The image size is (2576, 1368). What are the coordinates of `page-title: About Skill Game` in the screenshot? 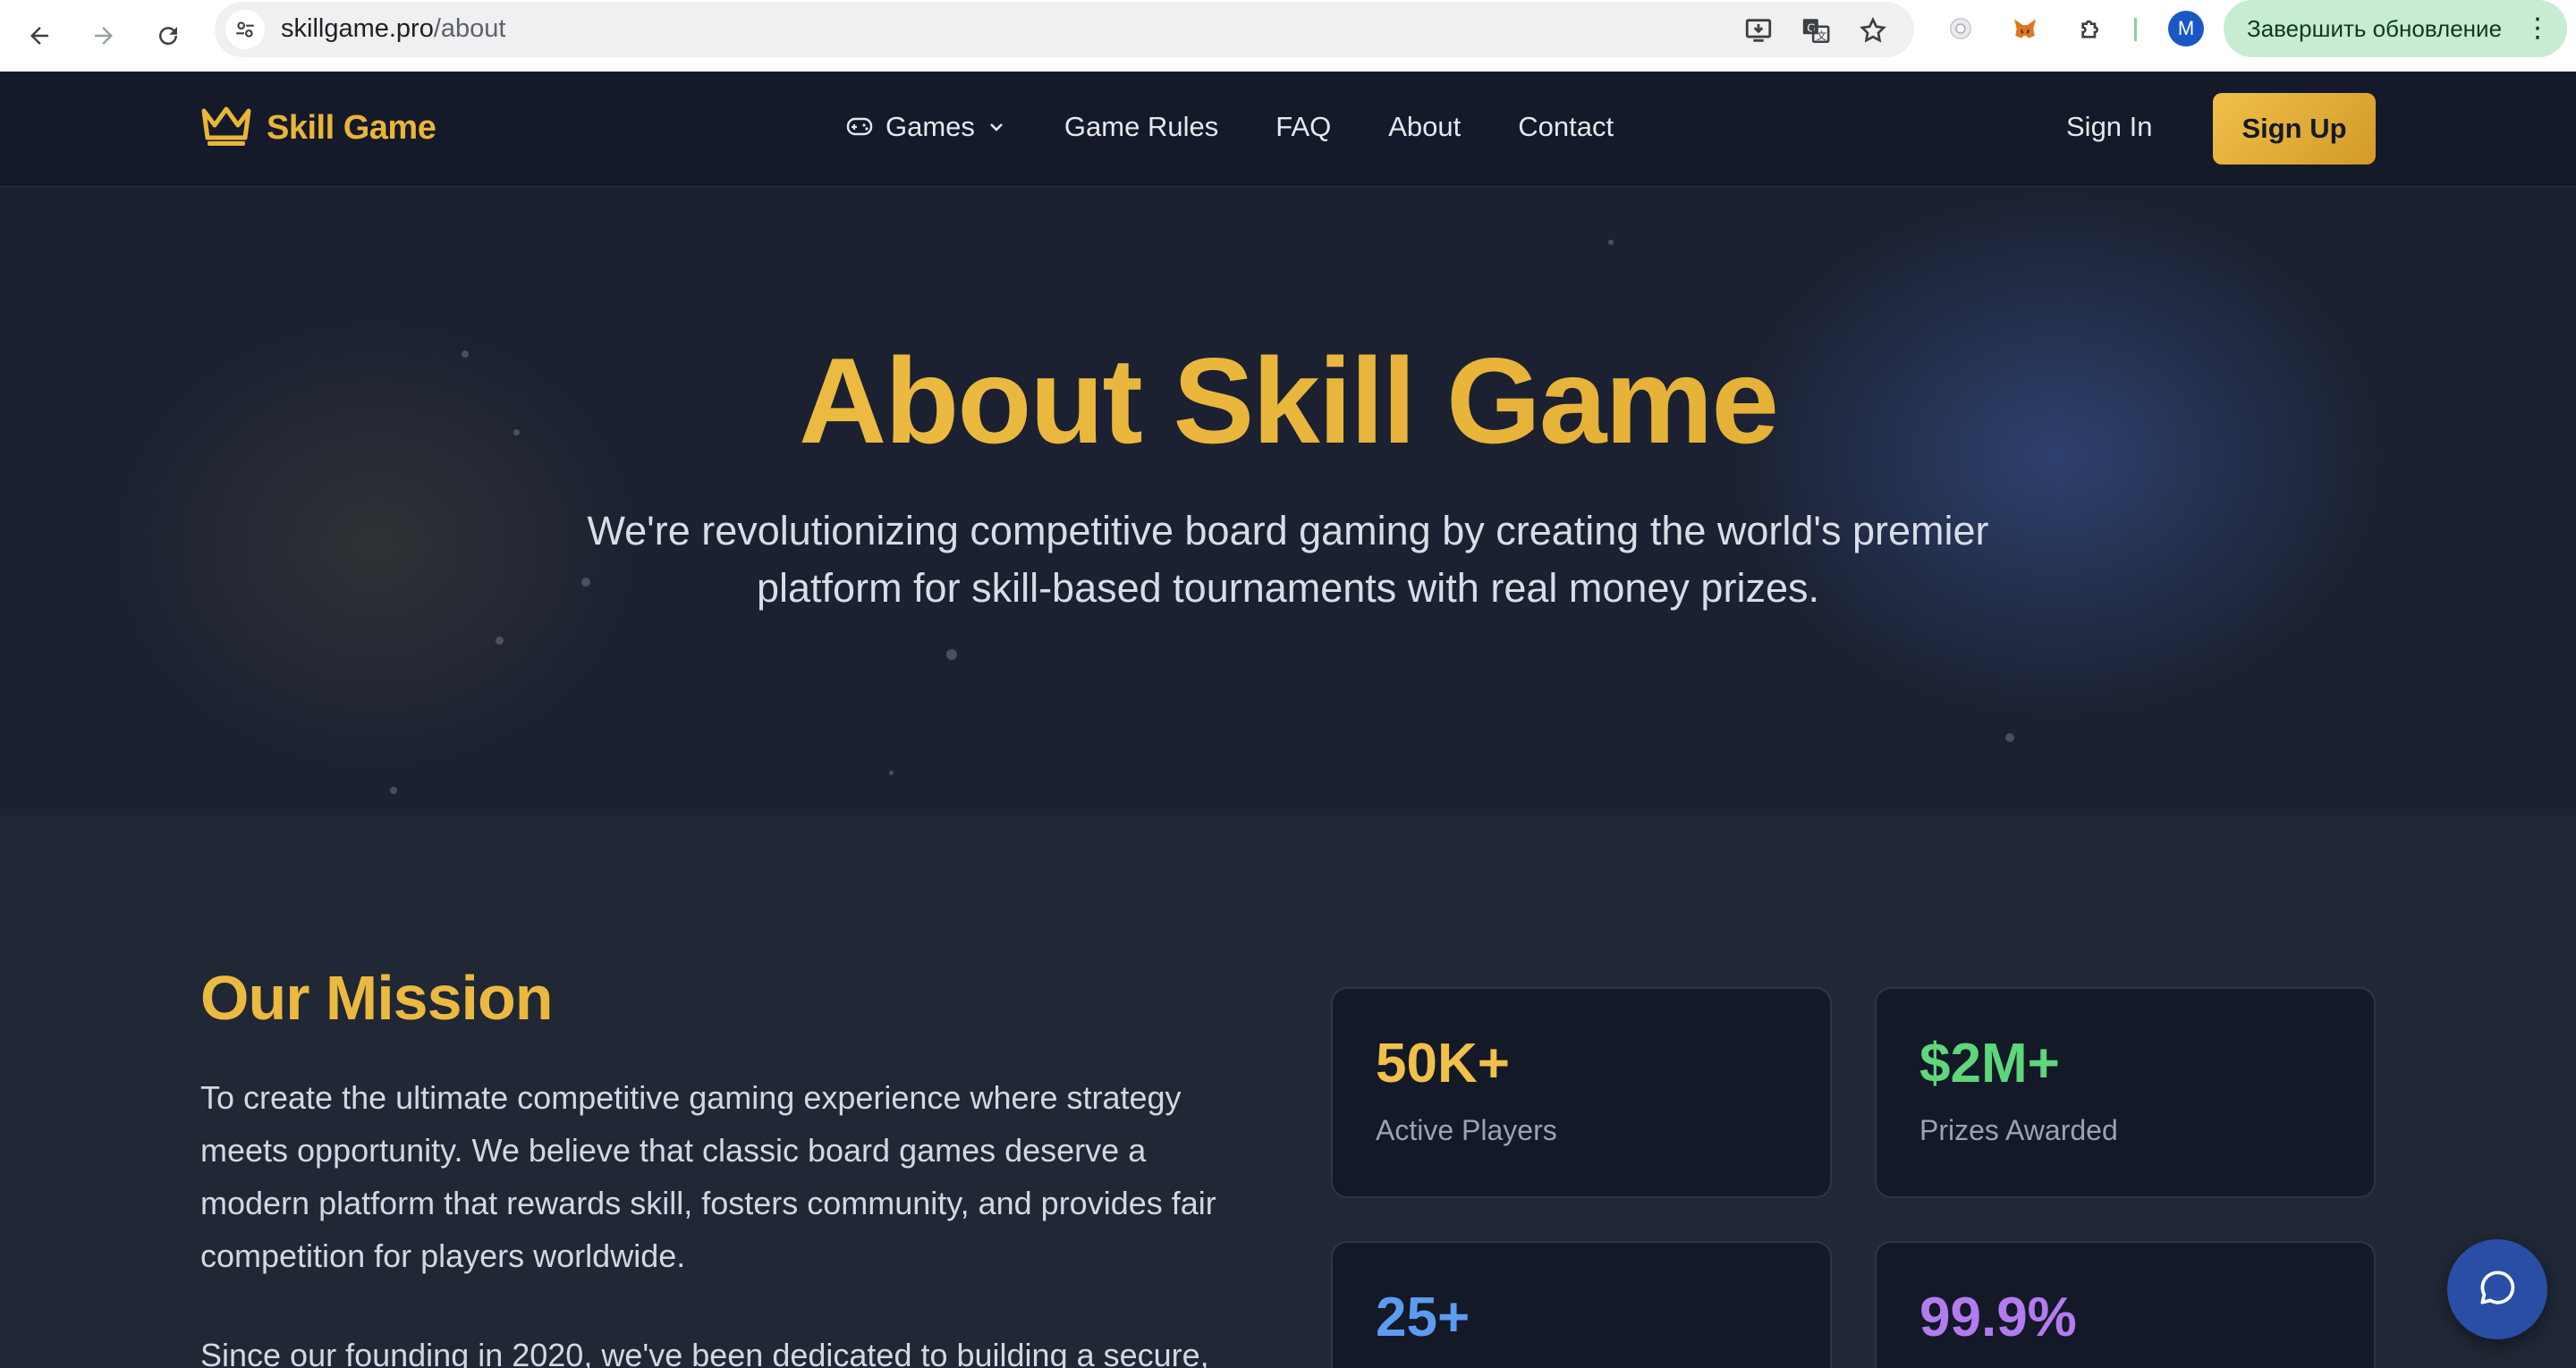 It's located at (1288, 401).